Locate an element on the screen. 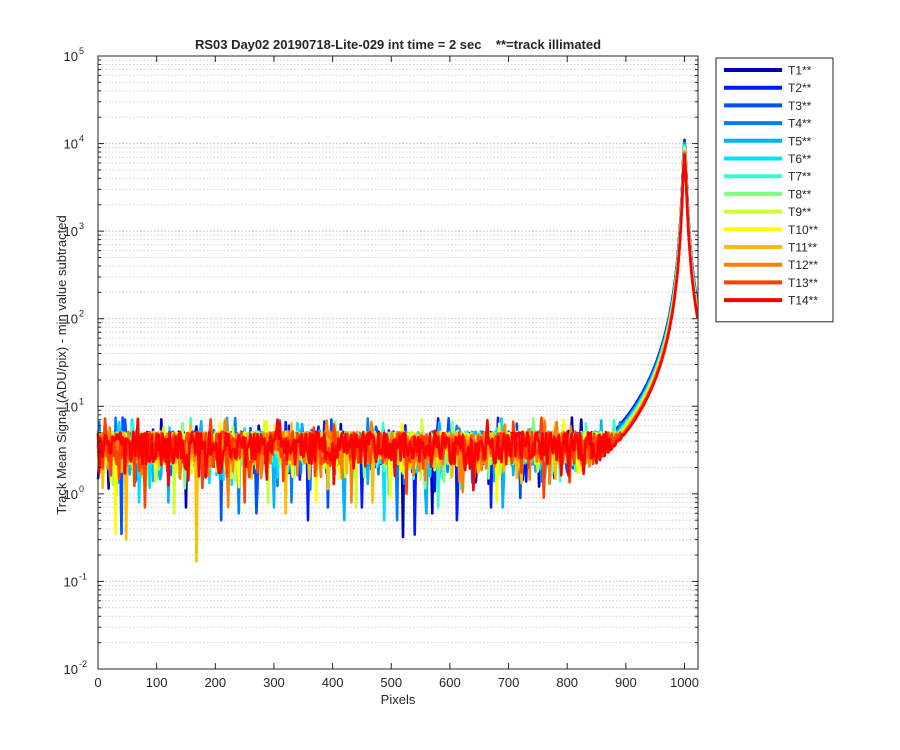 Image resolution: width=900 pixels, height=750 pixels. legend-label-t3: T3** is located at coordinates (800, 106).